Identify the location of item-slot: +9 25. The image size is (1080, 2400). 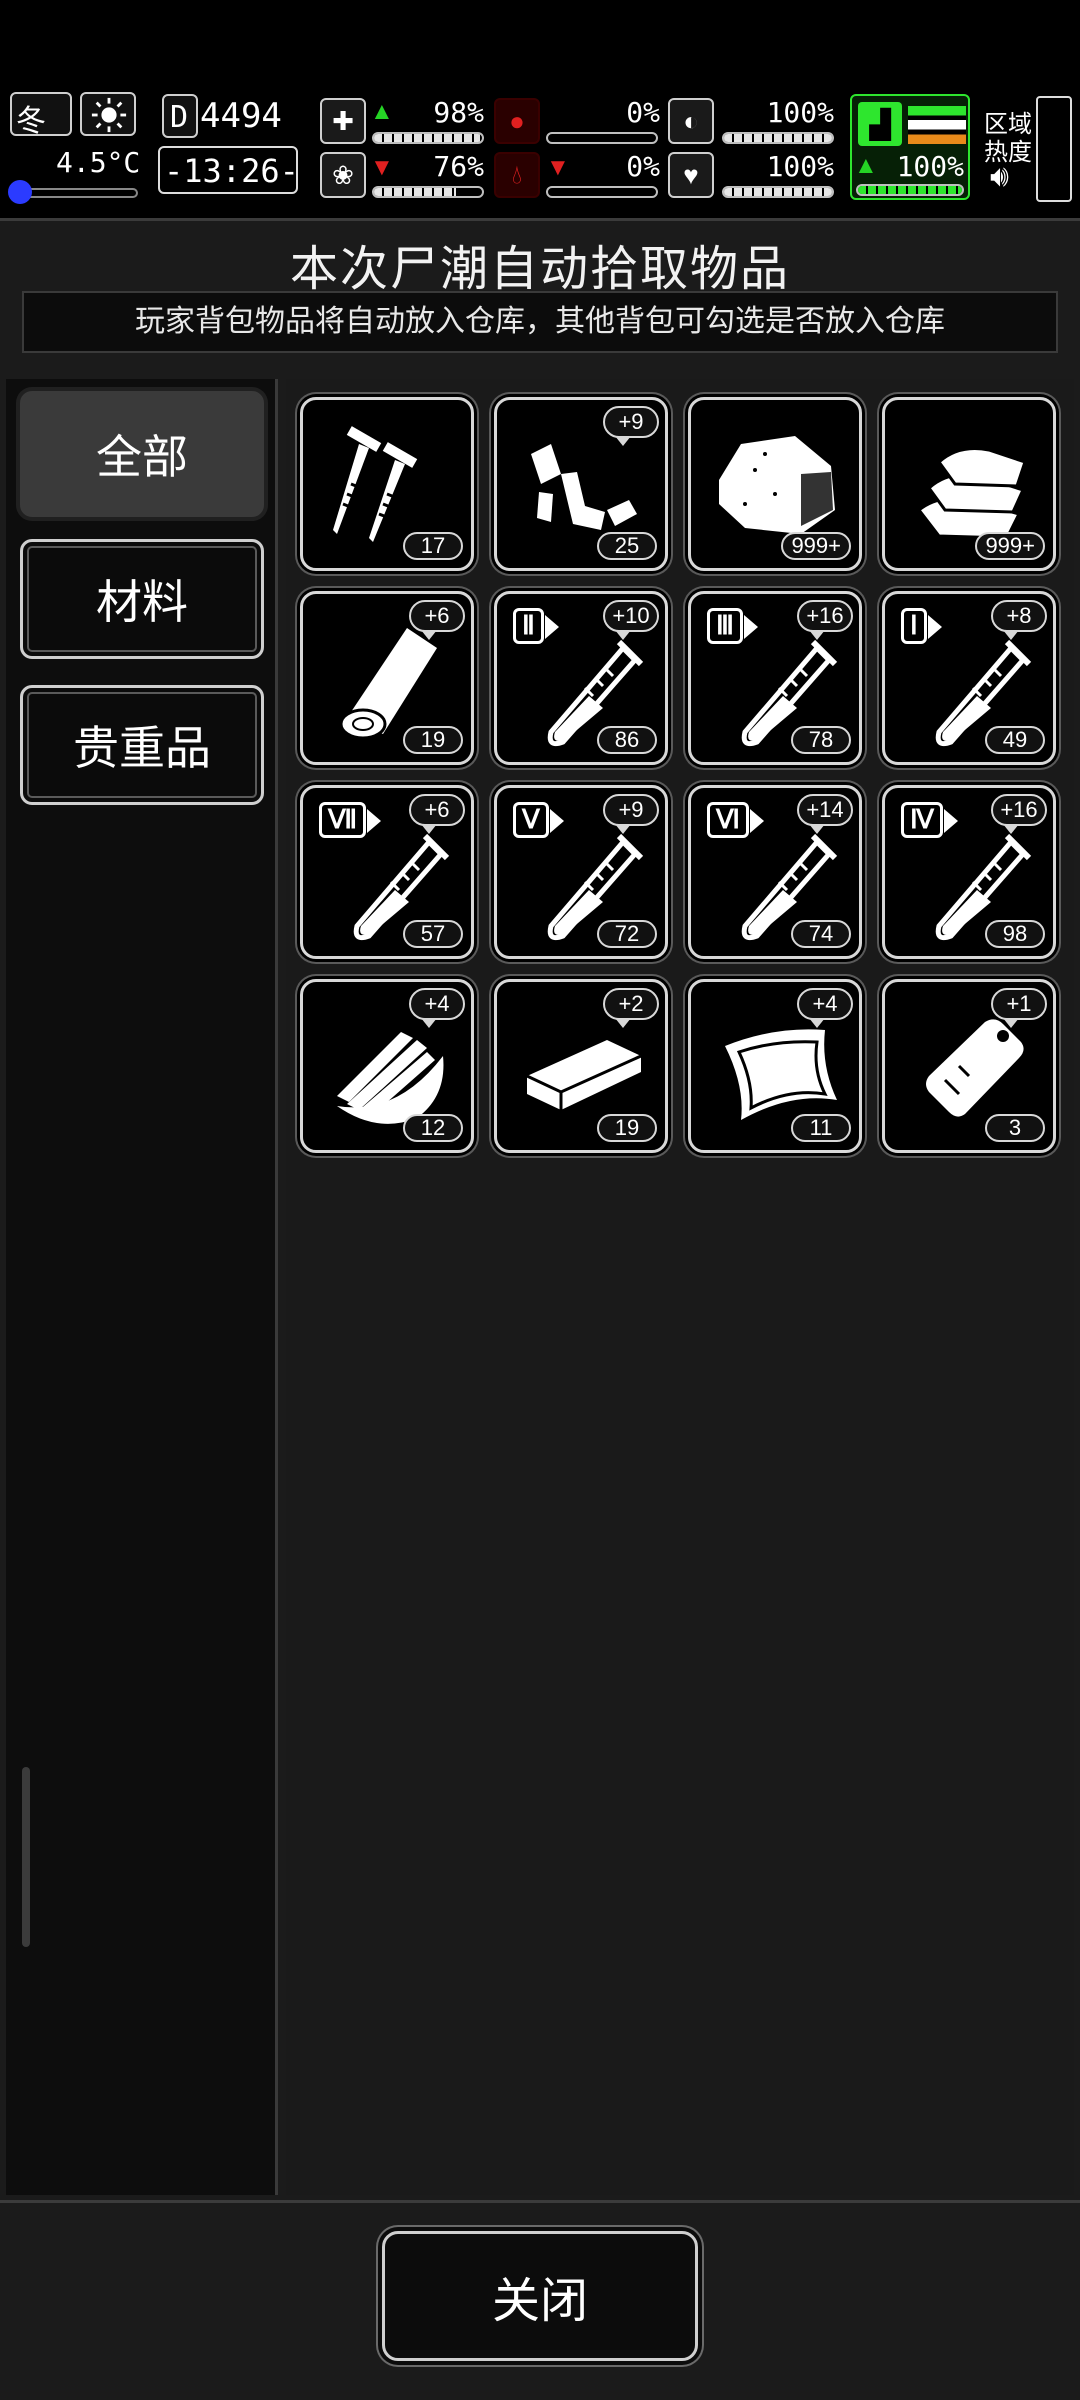
(581, 484).